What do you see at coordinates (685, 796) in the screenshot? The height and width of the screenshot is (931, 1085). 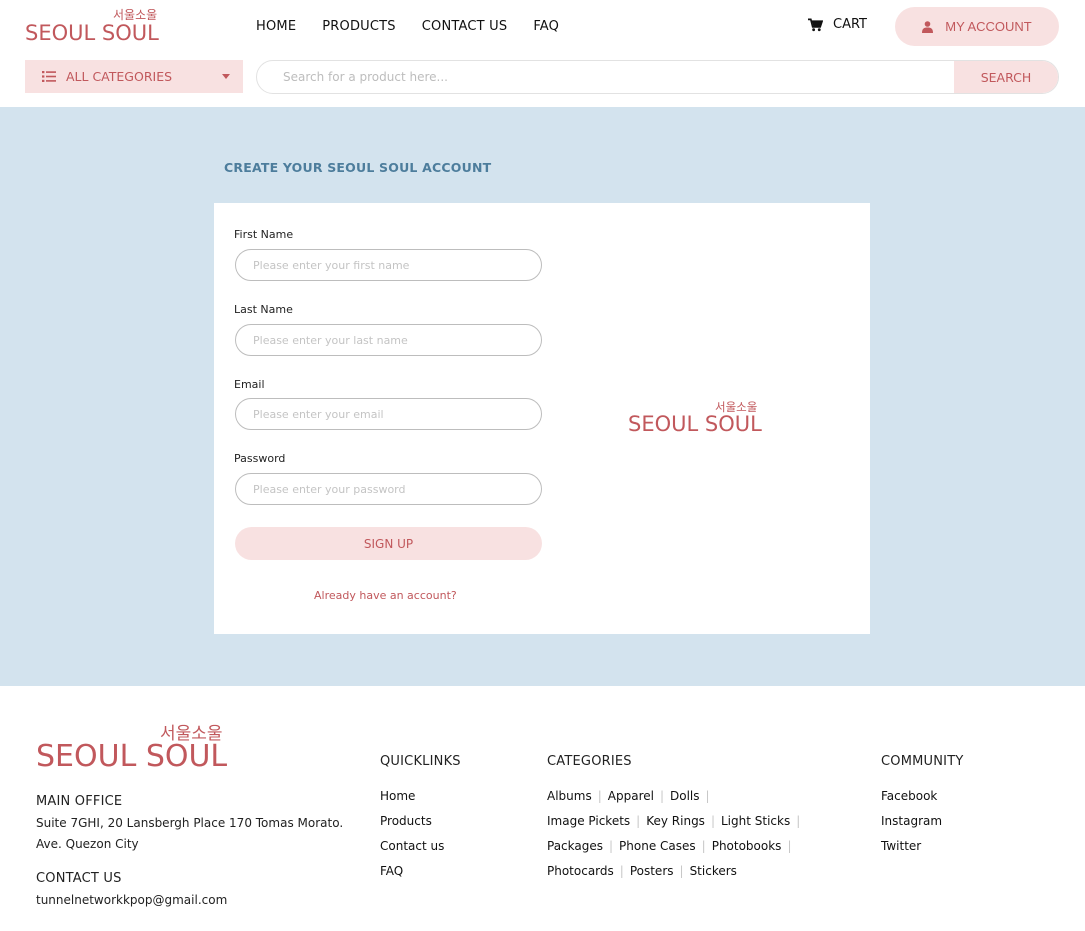 I see `category-link: Dolls` at bounding box center [685, 796].